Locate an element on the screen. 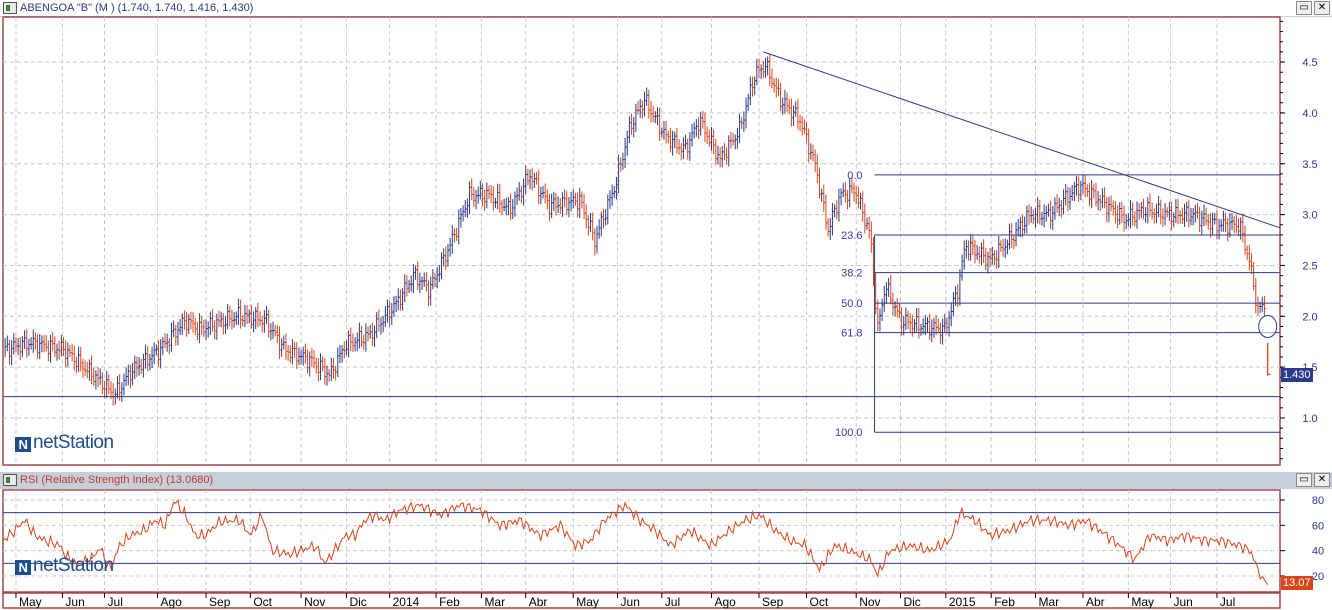  rsi-panel-title: RSI (Relative Strength Index) (13.0680) is located at coordinates (117, 480).